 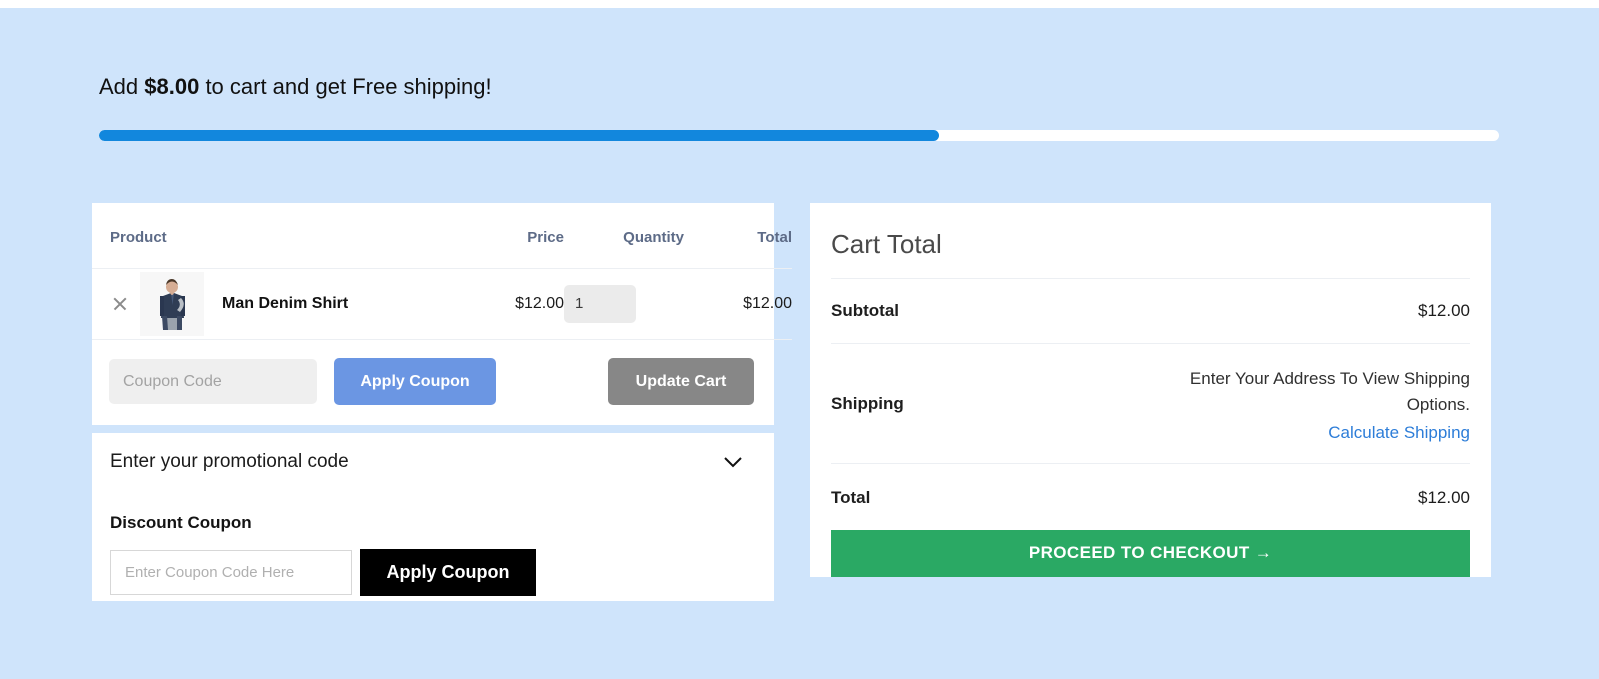 I want to click on shipping-label: Shipping, so click(x=867, y=404).